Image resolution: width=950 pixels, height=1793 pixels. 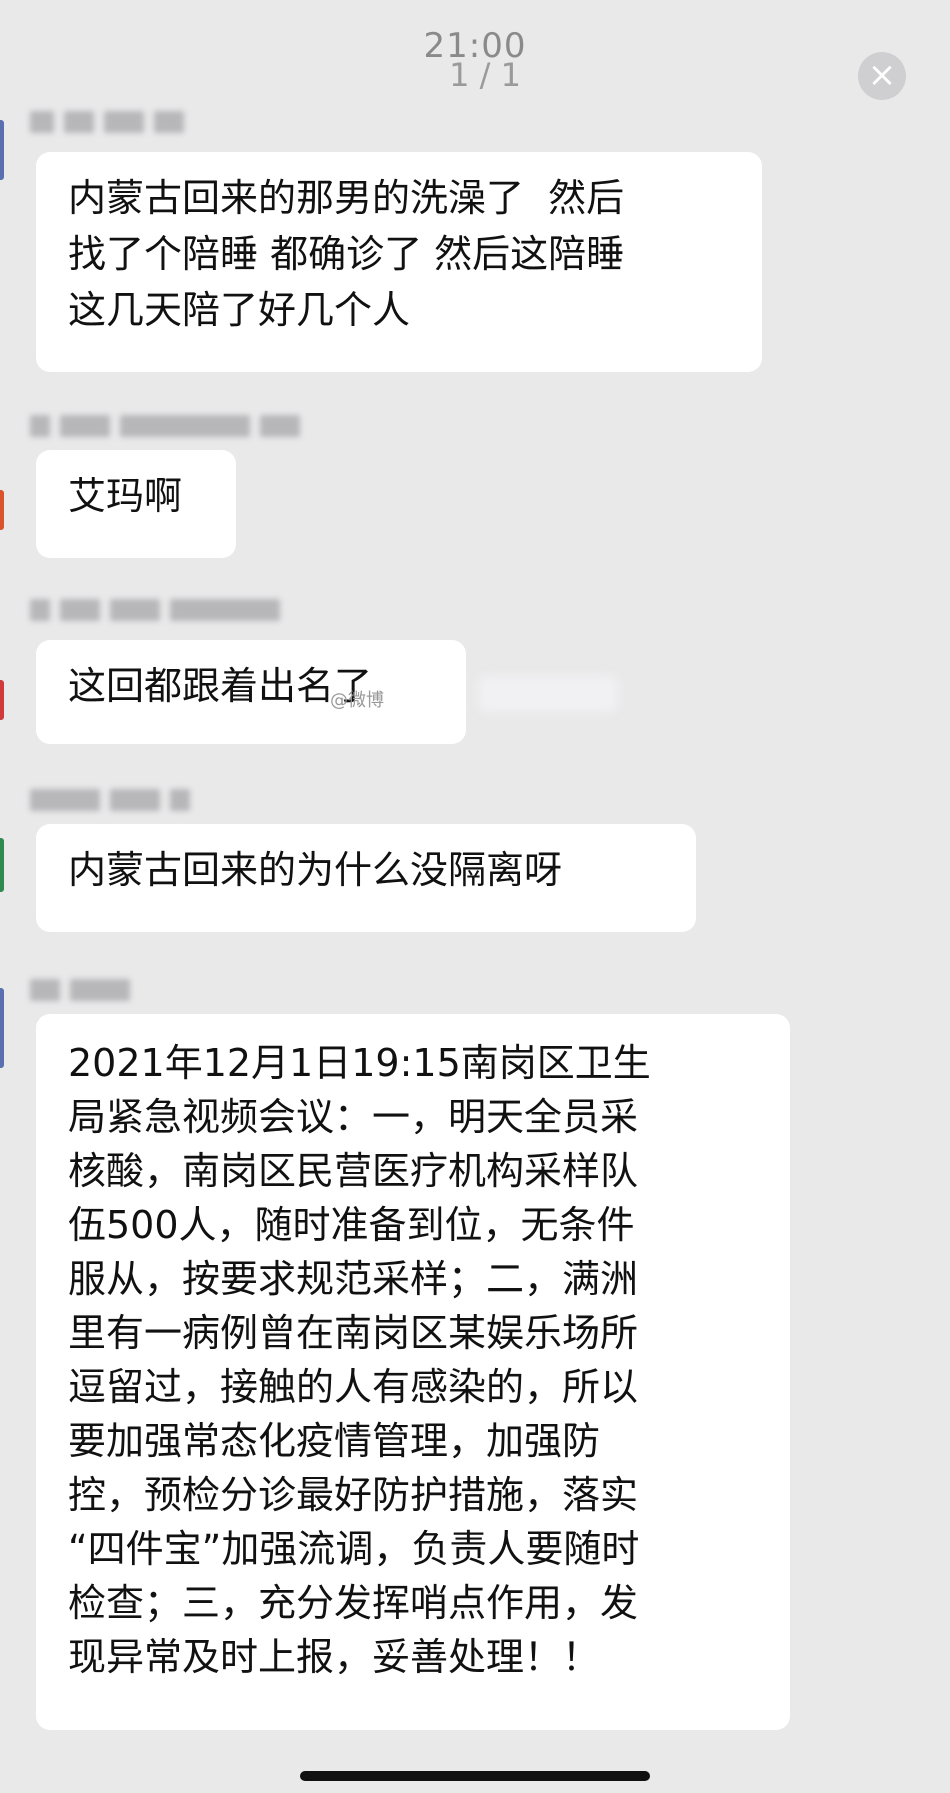 I want to click on page-indicator: 1 / 1, so click(x=485, y=75).